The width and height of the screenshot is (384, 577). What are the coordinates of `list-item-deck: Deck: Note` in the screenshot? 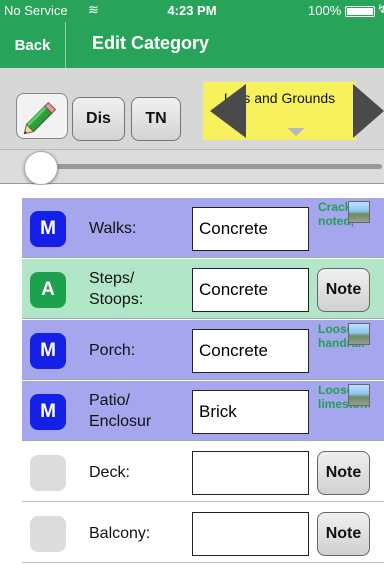 It's located at (203, 472).